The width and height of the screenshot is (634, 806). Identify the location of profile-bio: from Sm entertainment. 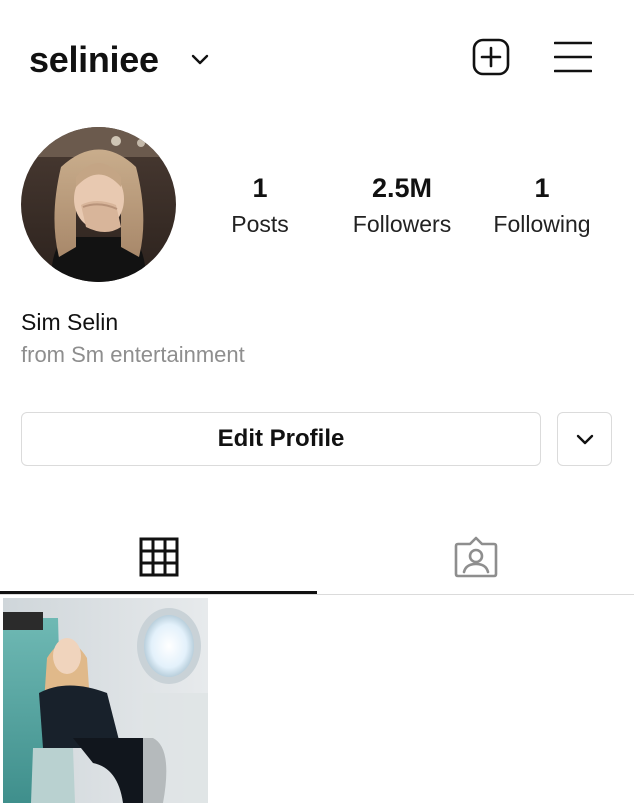
(133, 354).